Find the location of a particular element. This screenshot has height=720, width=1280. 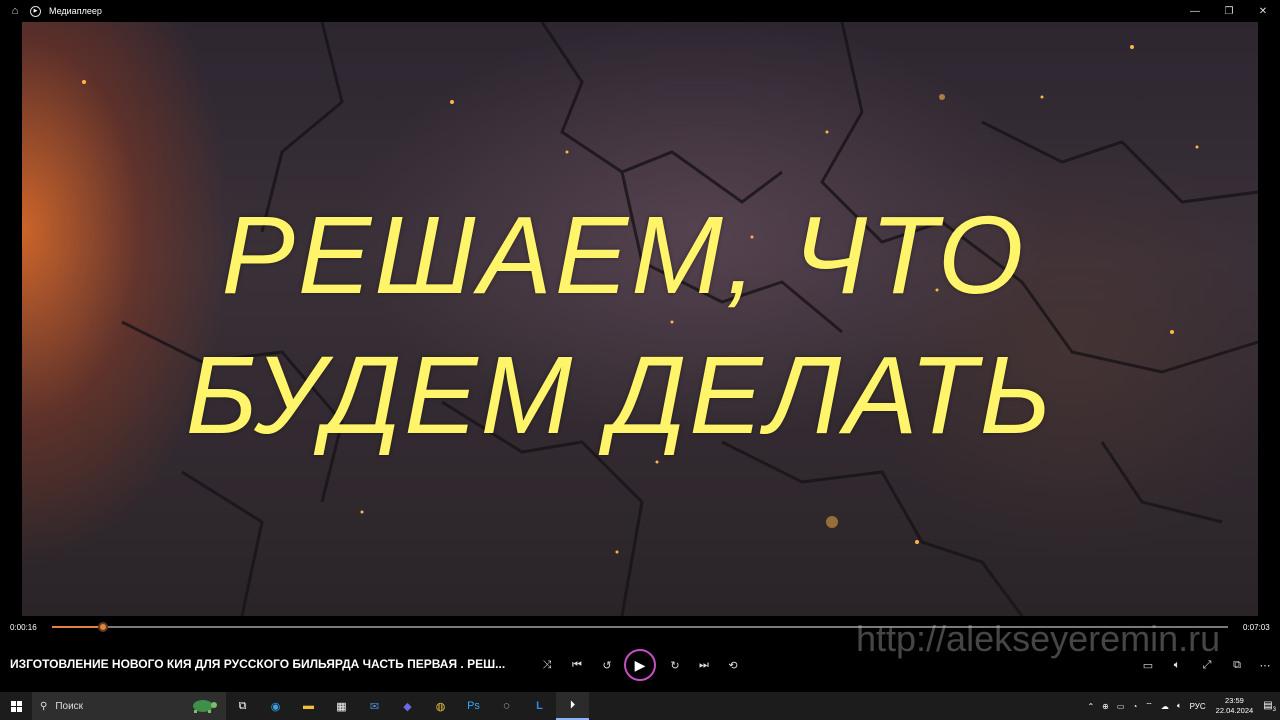

turtle-search-highlight-icon is located at coordinates (205, 706).